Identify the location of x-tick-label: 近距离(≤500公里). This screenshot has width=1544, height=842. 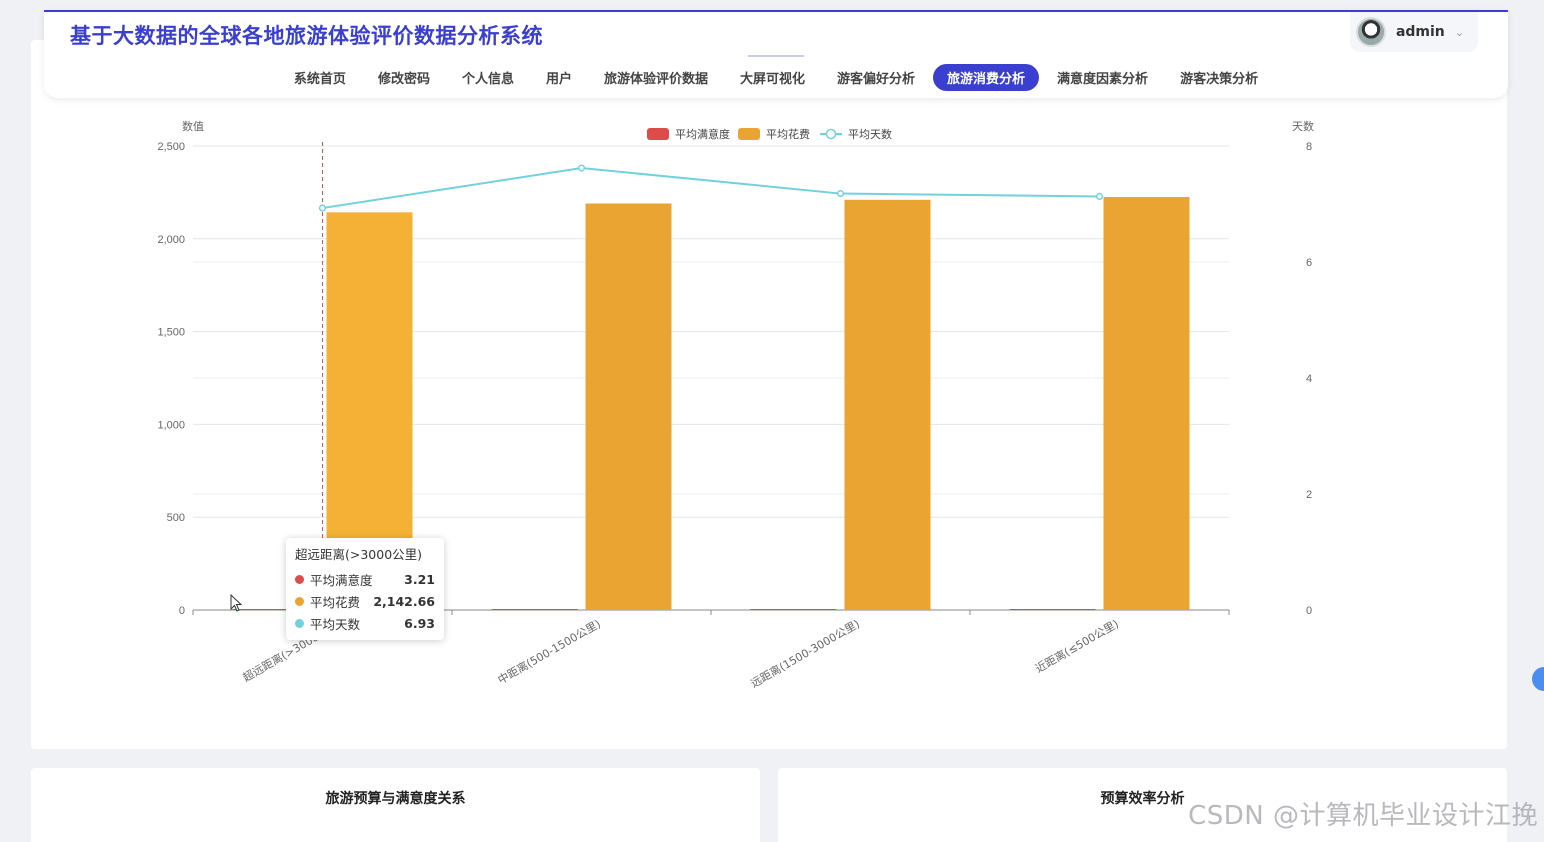
(1077, 645).